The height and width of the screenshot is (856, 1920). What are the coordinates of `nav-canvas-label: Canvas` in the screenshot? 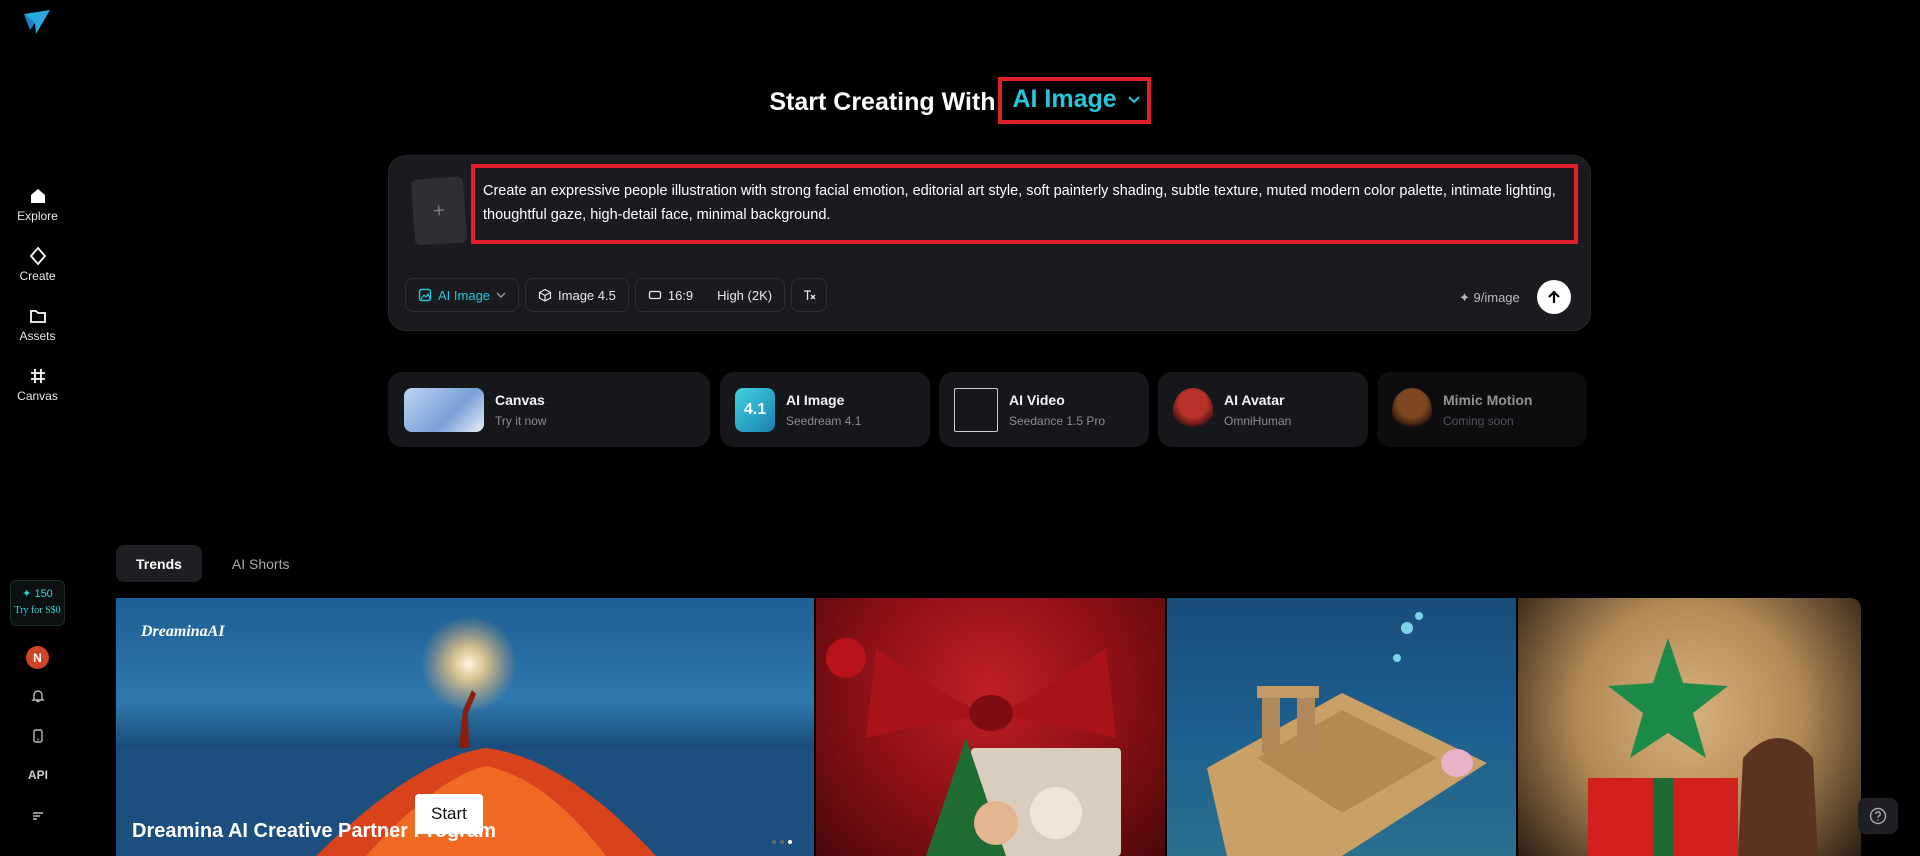 It's located at (37, 396).